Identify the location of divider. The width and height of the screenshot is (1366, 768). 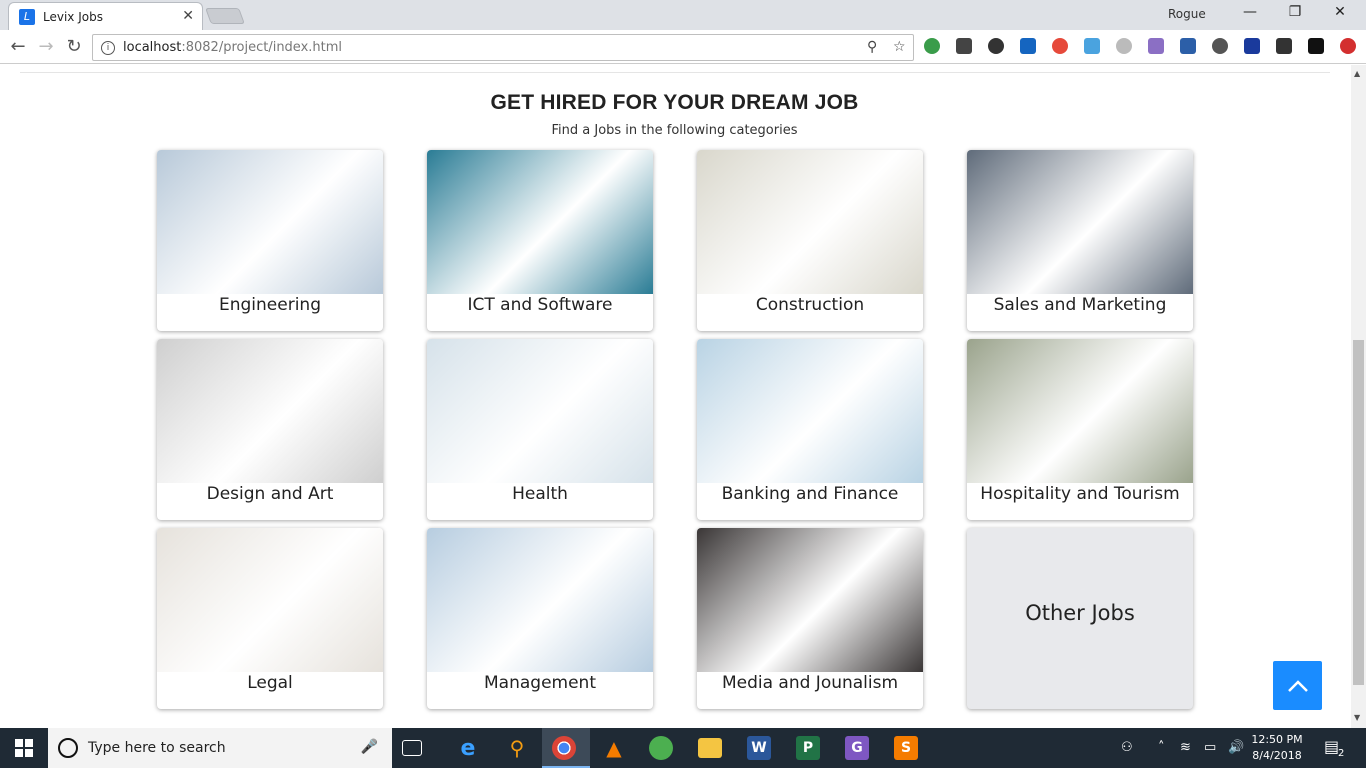
(675, 72).